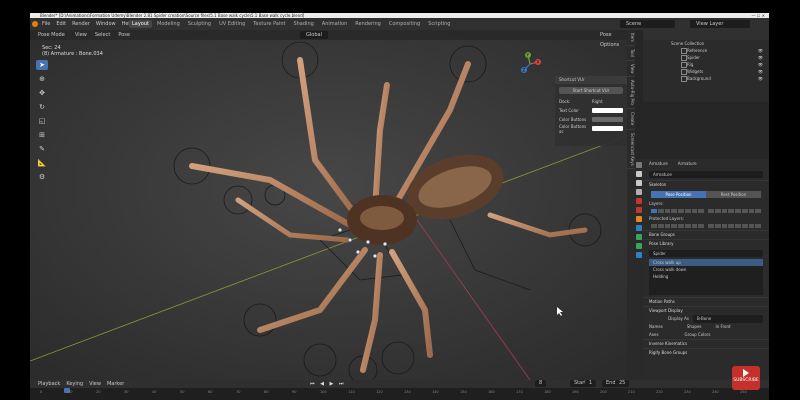 The image size is (800, 400). Describe the element at coordinates (706, 253) in the screenshot. I see `pose-library-field: Spider` at that location.